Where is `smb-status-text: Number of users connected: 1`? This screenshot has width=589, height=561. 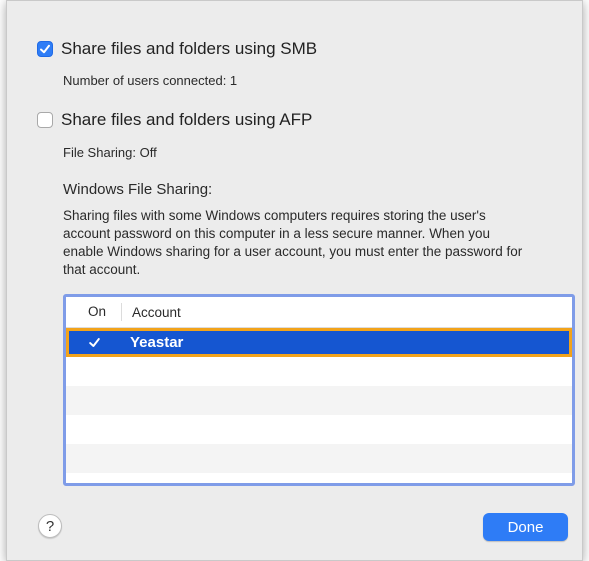
smb-status-text: Number of users connected: 1 is located at coordinates (150, 80).